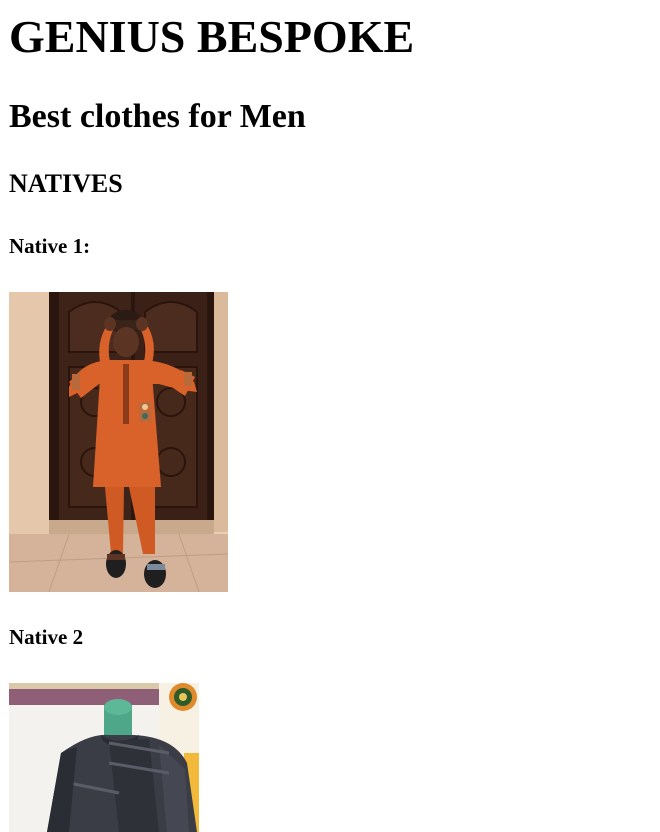 Image resolution: width=660 pixels, height=832 pixels. What do you see at coordinates (50, 246) in the screenshot?
I see `native-1-label: Native 1:` at bounding box center [50, 246].